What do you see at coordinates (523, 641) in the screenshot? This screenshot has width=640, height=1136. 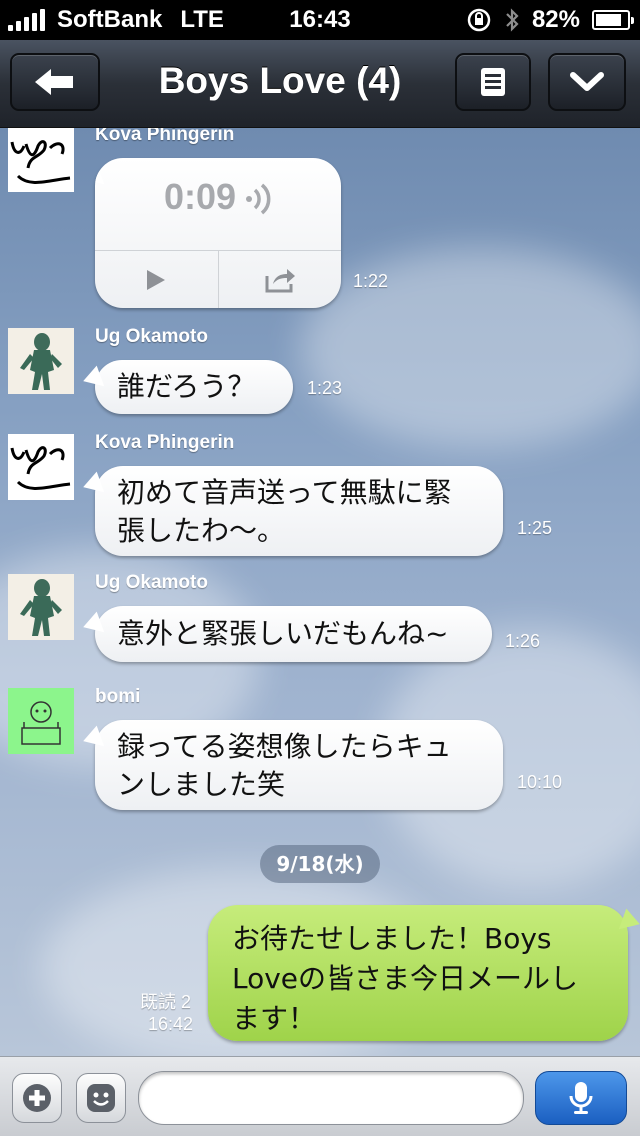 I see `message-time: 1:26` at bounding box center [523, 641].